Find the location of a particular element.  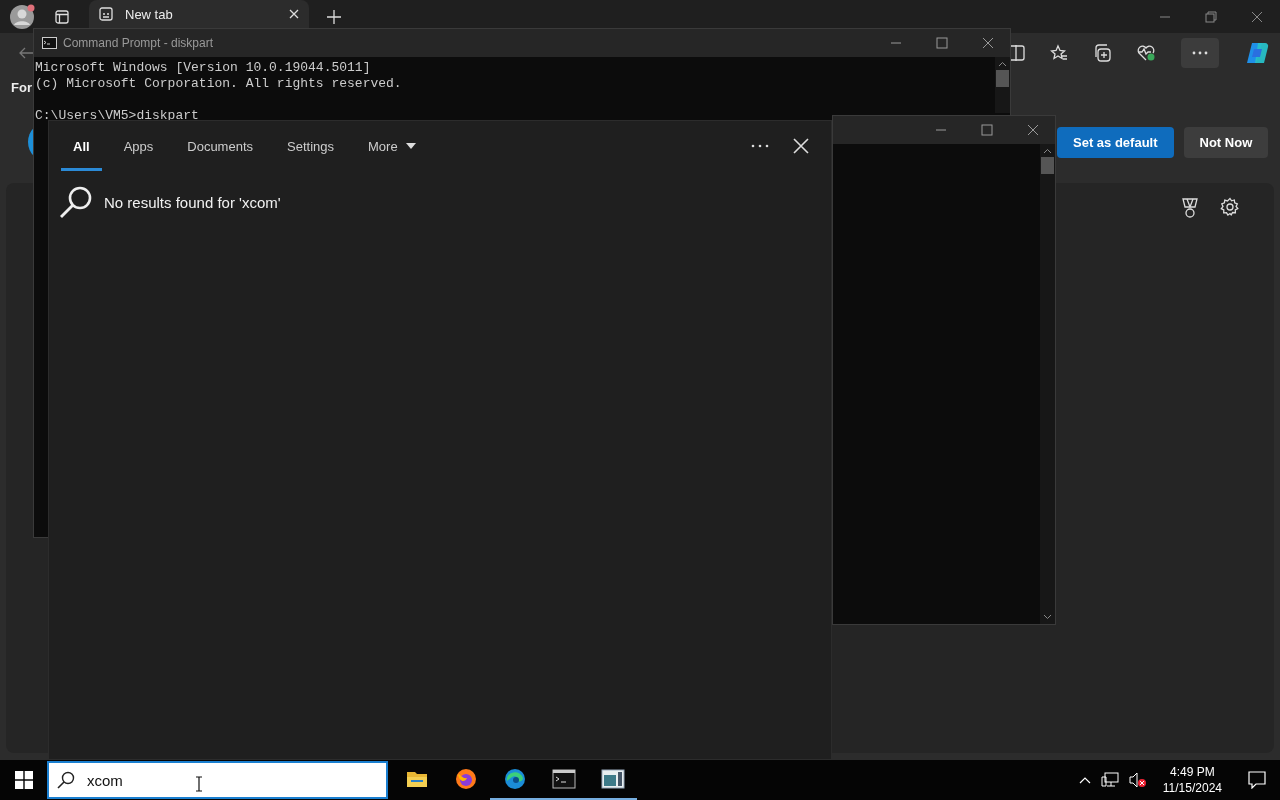

filter-tab: Apps is located at coordinates (138, 146).